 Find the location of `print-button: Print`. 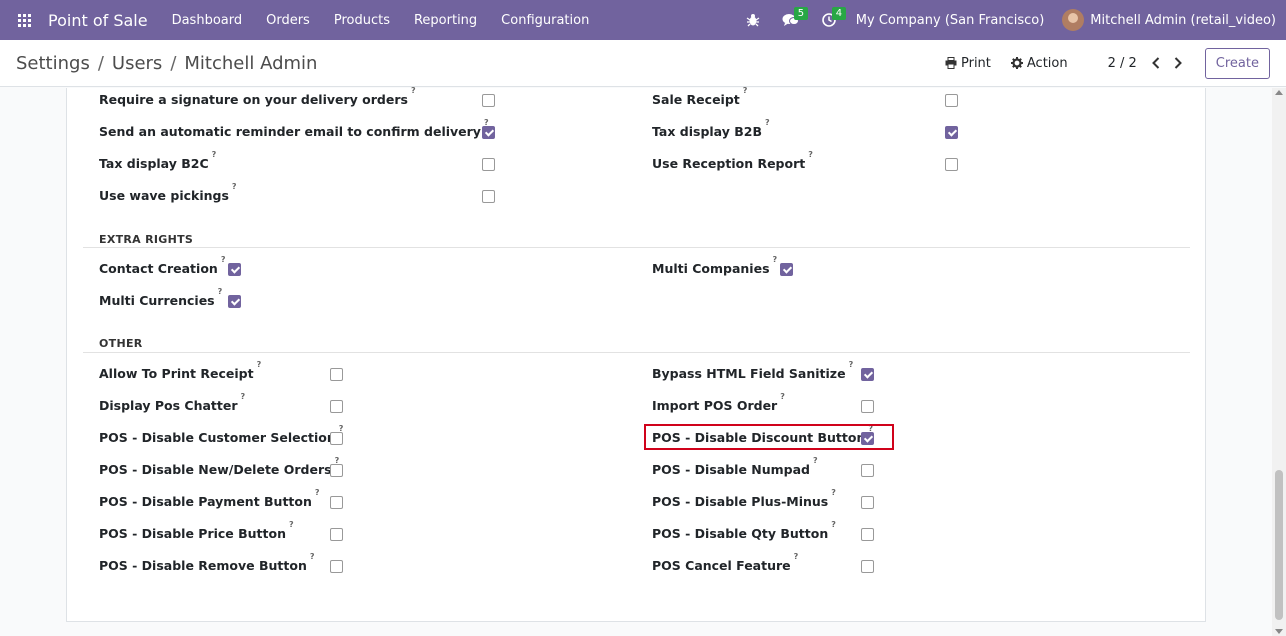

print-button: Print is located at coordinates (968, 63).